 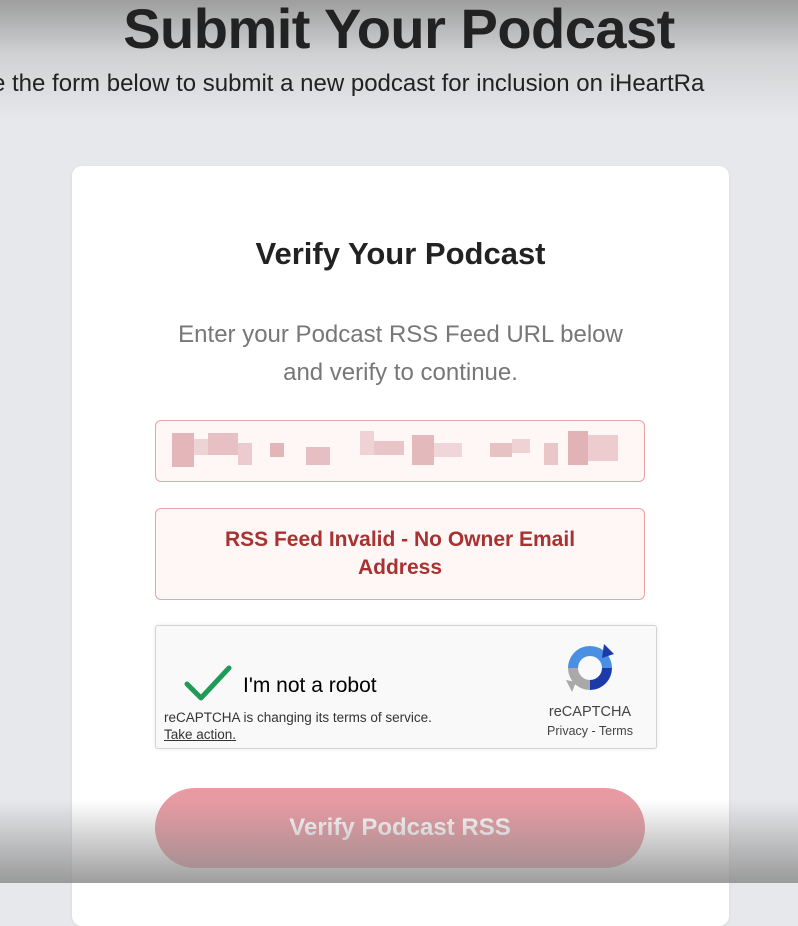 What do you see at coordinates (208, 684) in the screenshot?
I see `checkmark-icon` at bounding box center [208, 684].